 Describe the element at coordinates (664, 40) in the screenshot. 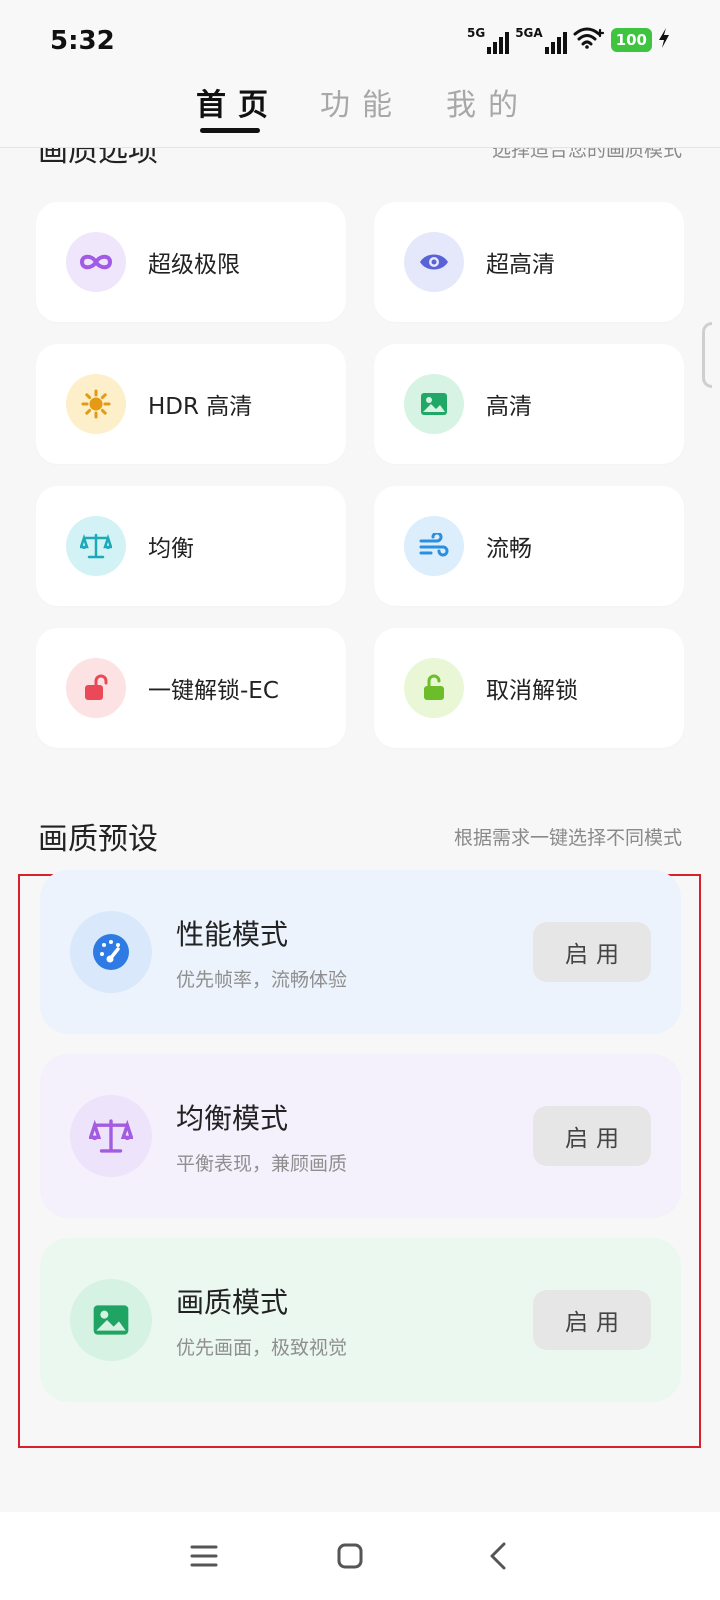

I see `charging-icon` at that location.